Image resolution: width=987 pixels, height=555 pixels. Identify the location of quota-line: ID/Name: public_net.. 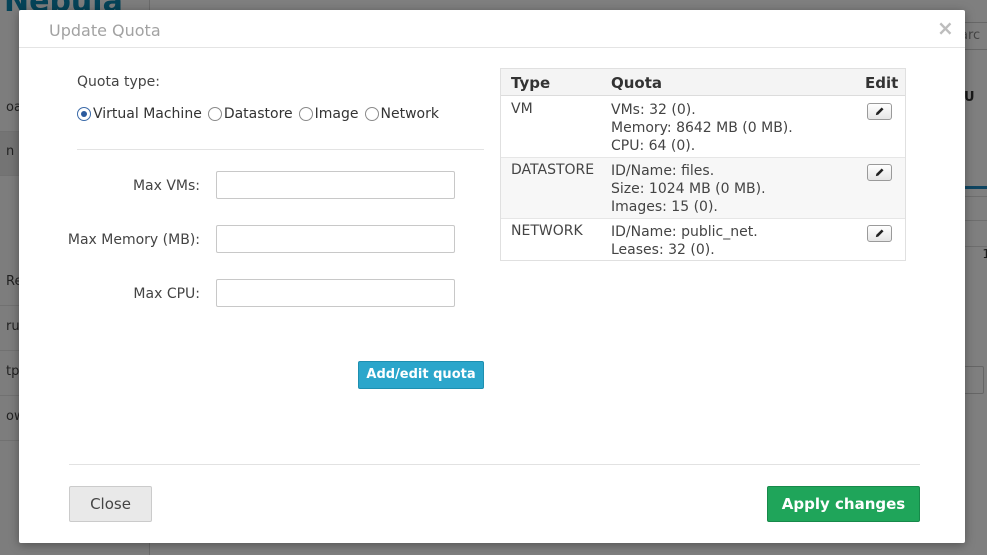
(684, 232).